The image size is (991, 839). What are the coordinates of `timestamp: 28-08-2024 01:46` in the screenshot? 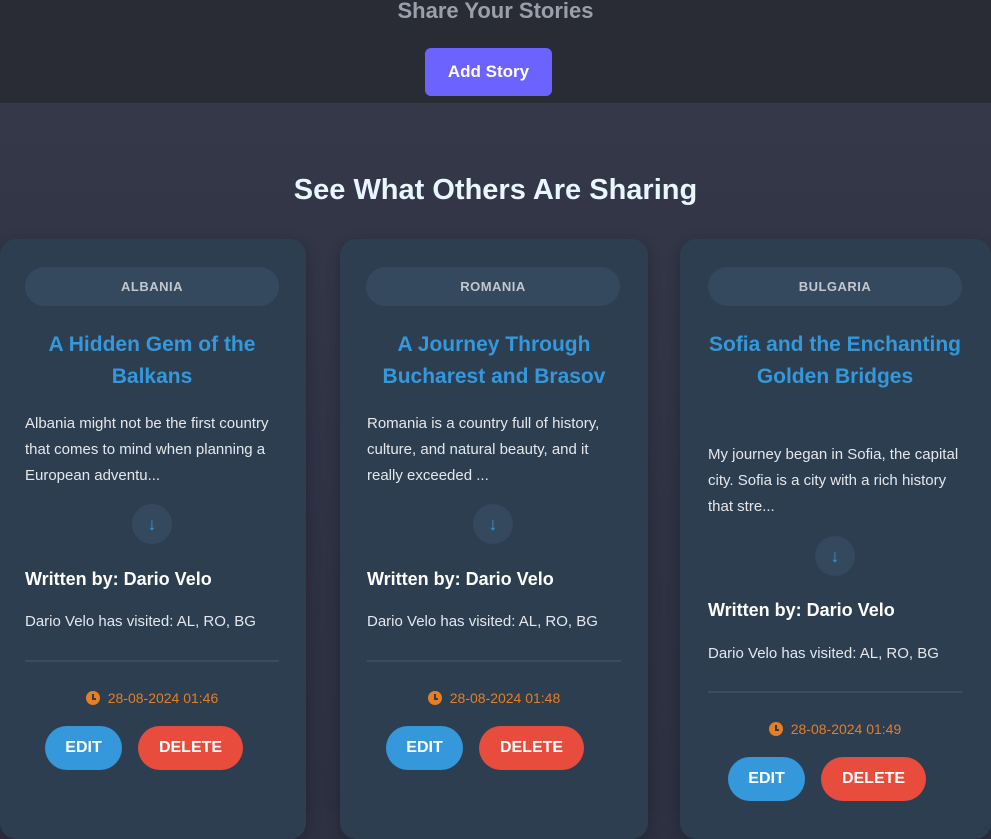 It's located at (152, 698).